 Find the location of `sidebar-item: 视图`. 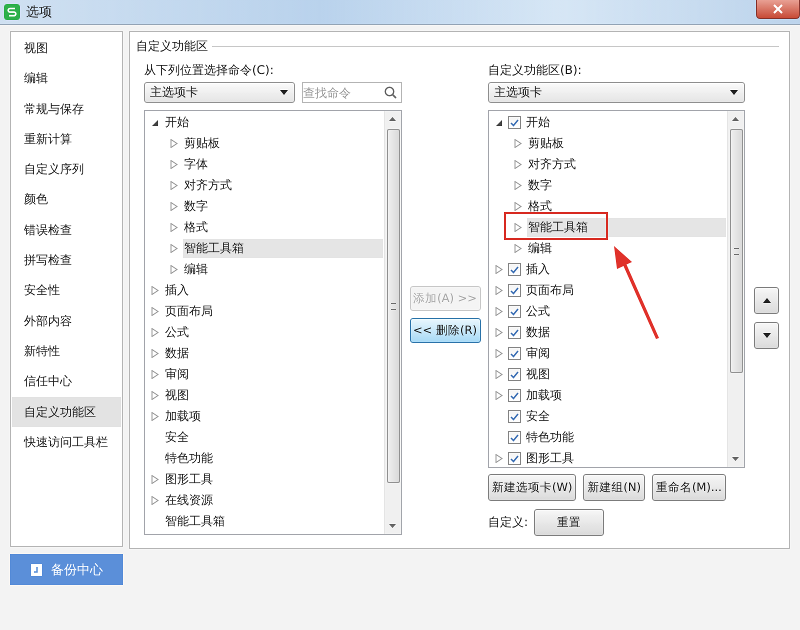

sidebar-item: 视图 is located at coordinates (66, 48).